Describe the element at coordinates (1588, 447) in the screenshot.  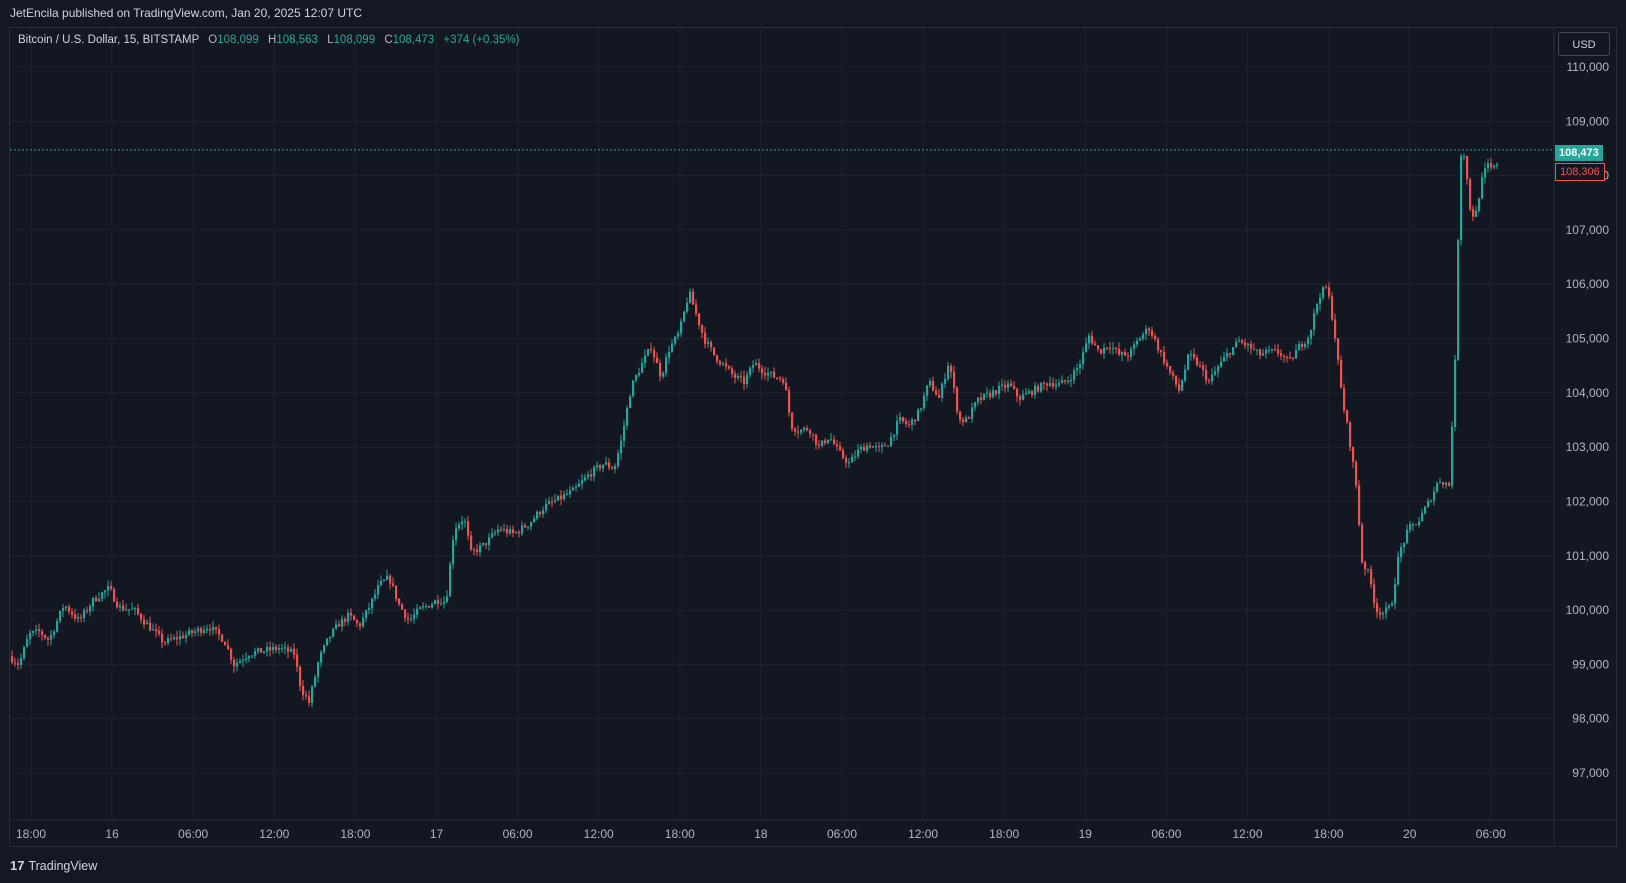
I see `price-tick-label: 103,000` at that location.